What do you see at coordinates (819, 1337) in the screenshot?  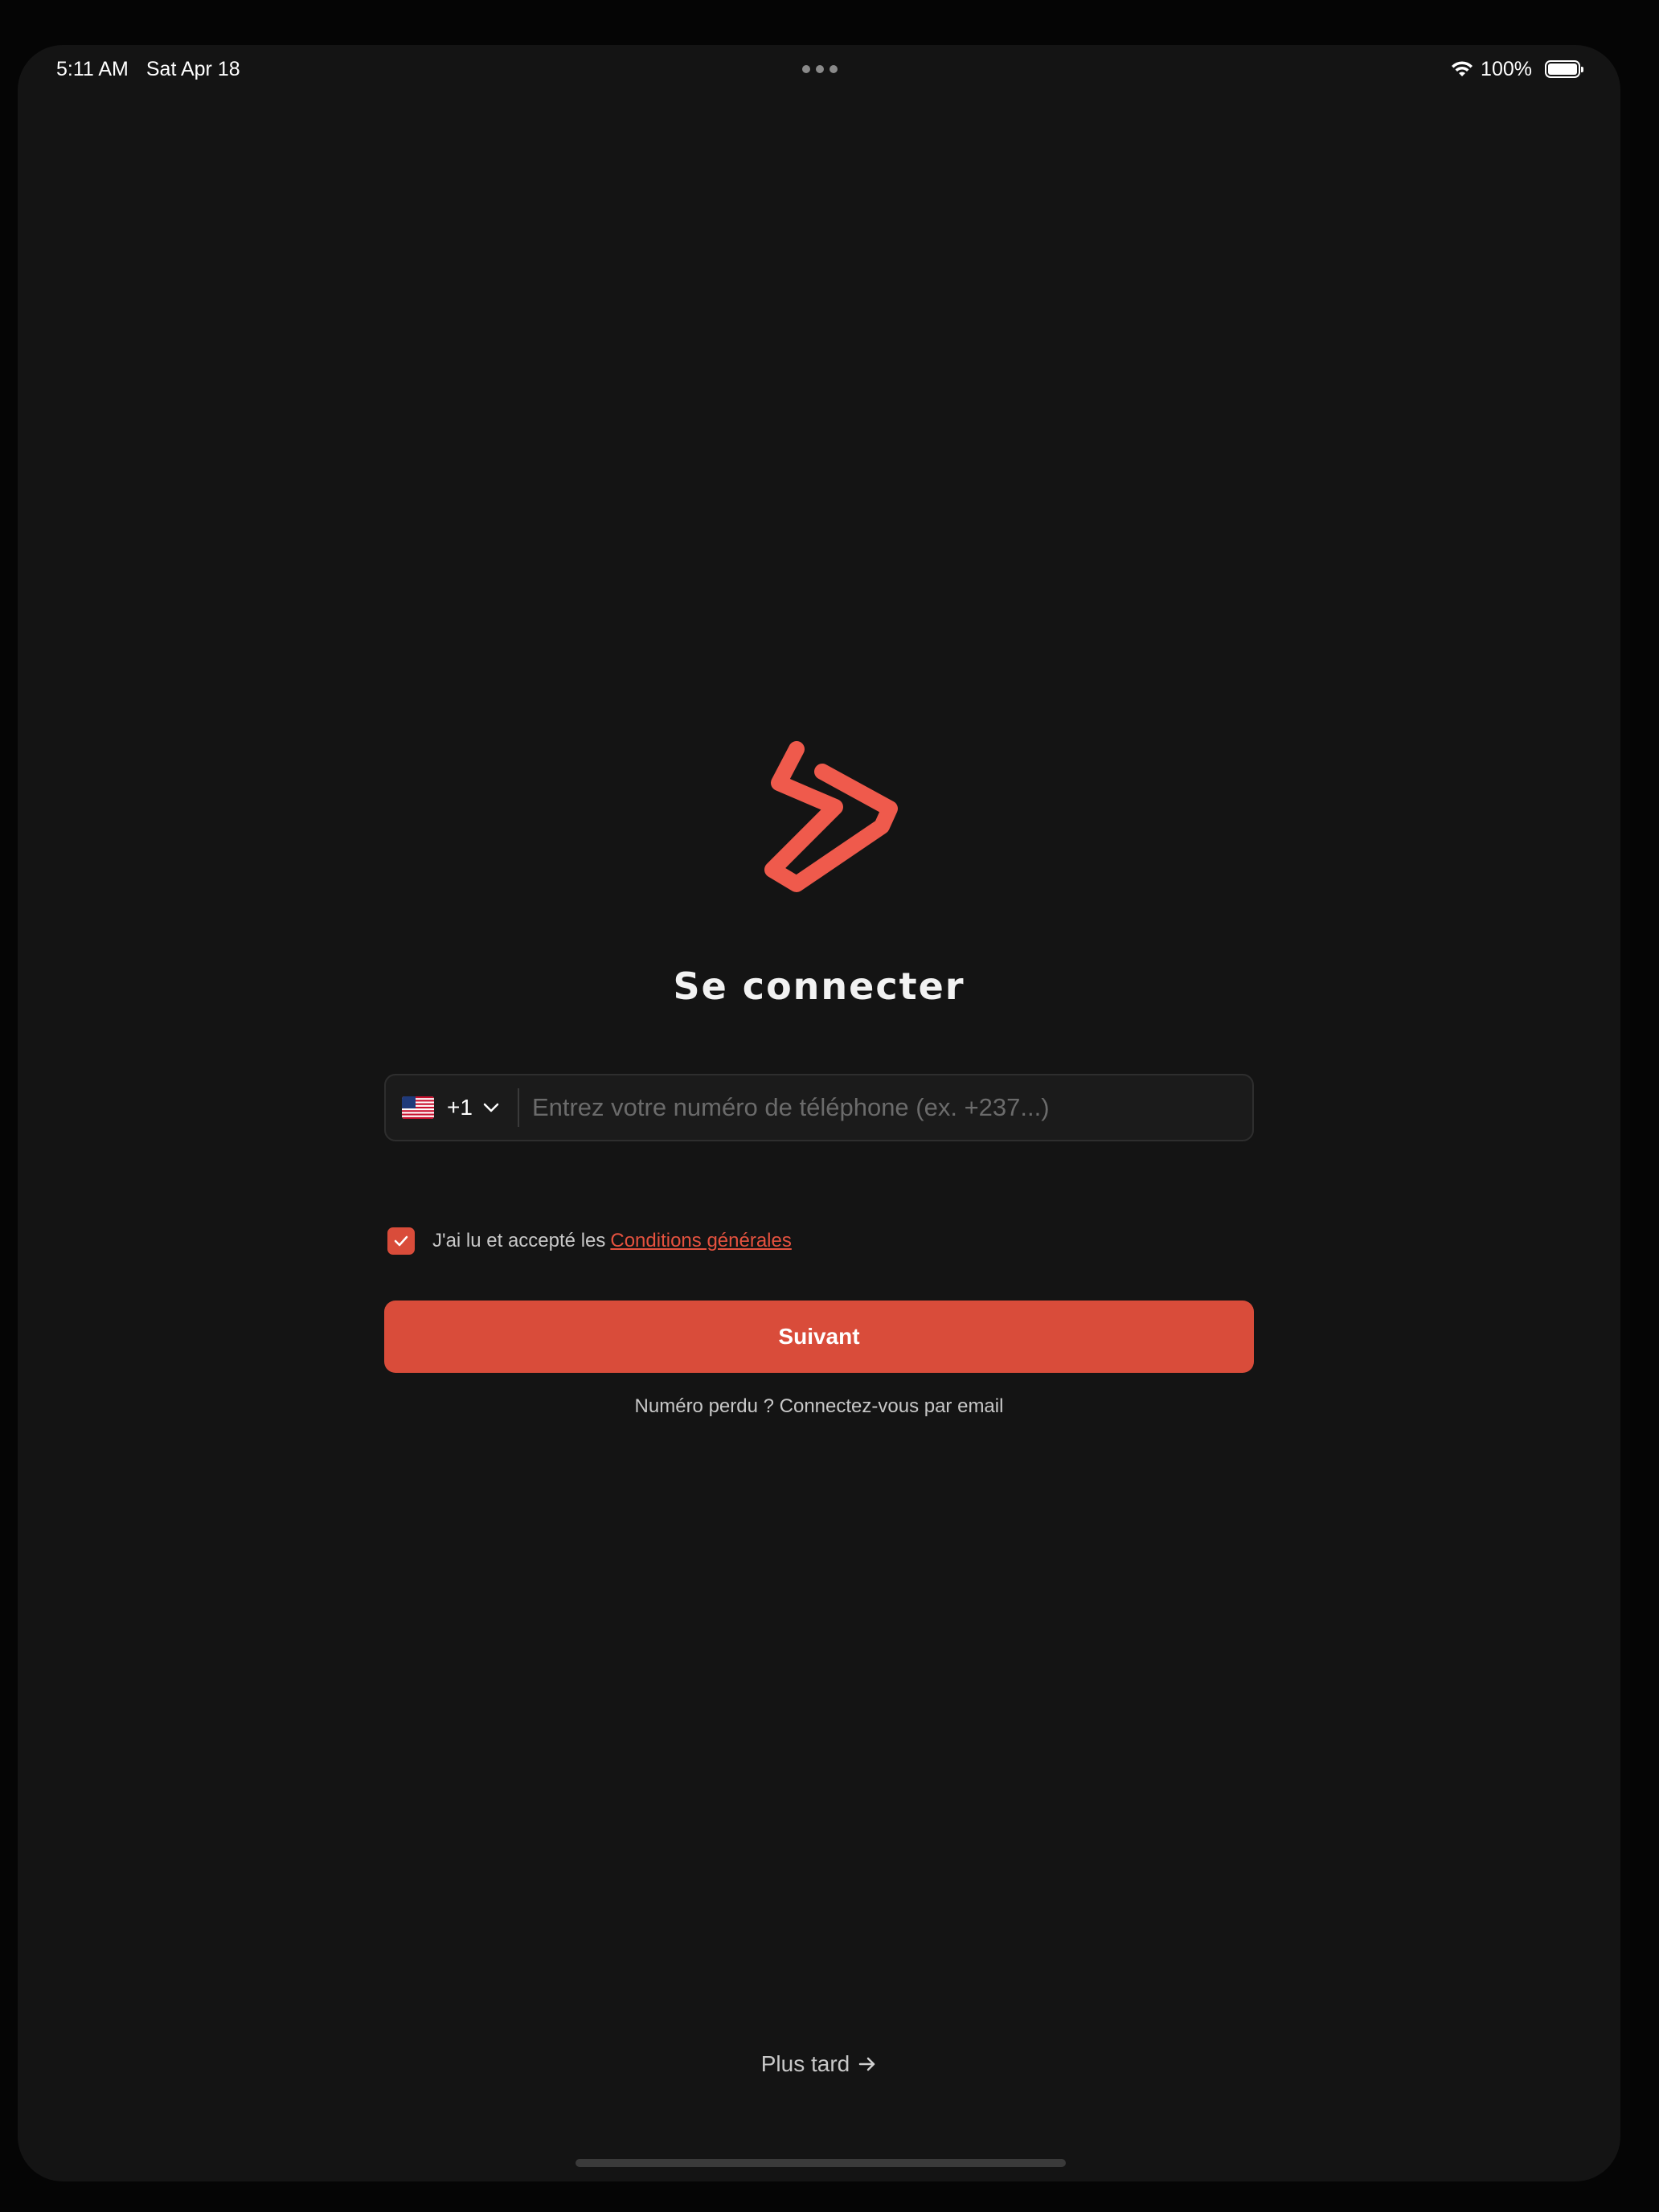 I see `next-button: Suivant` at bounding box center [819, 1337].